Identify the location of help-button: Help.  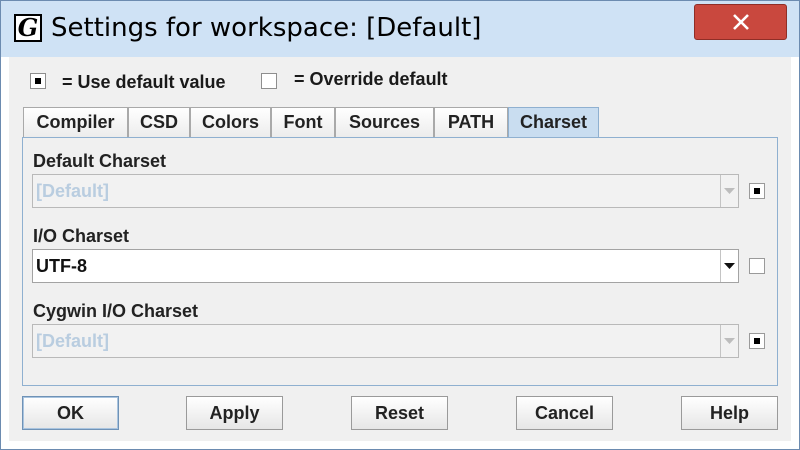
(729, 413).